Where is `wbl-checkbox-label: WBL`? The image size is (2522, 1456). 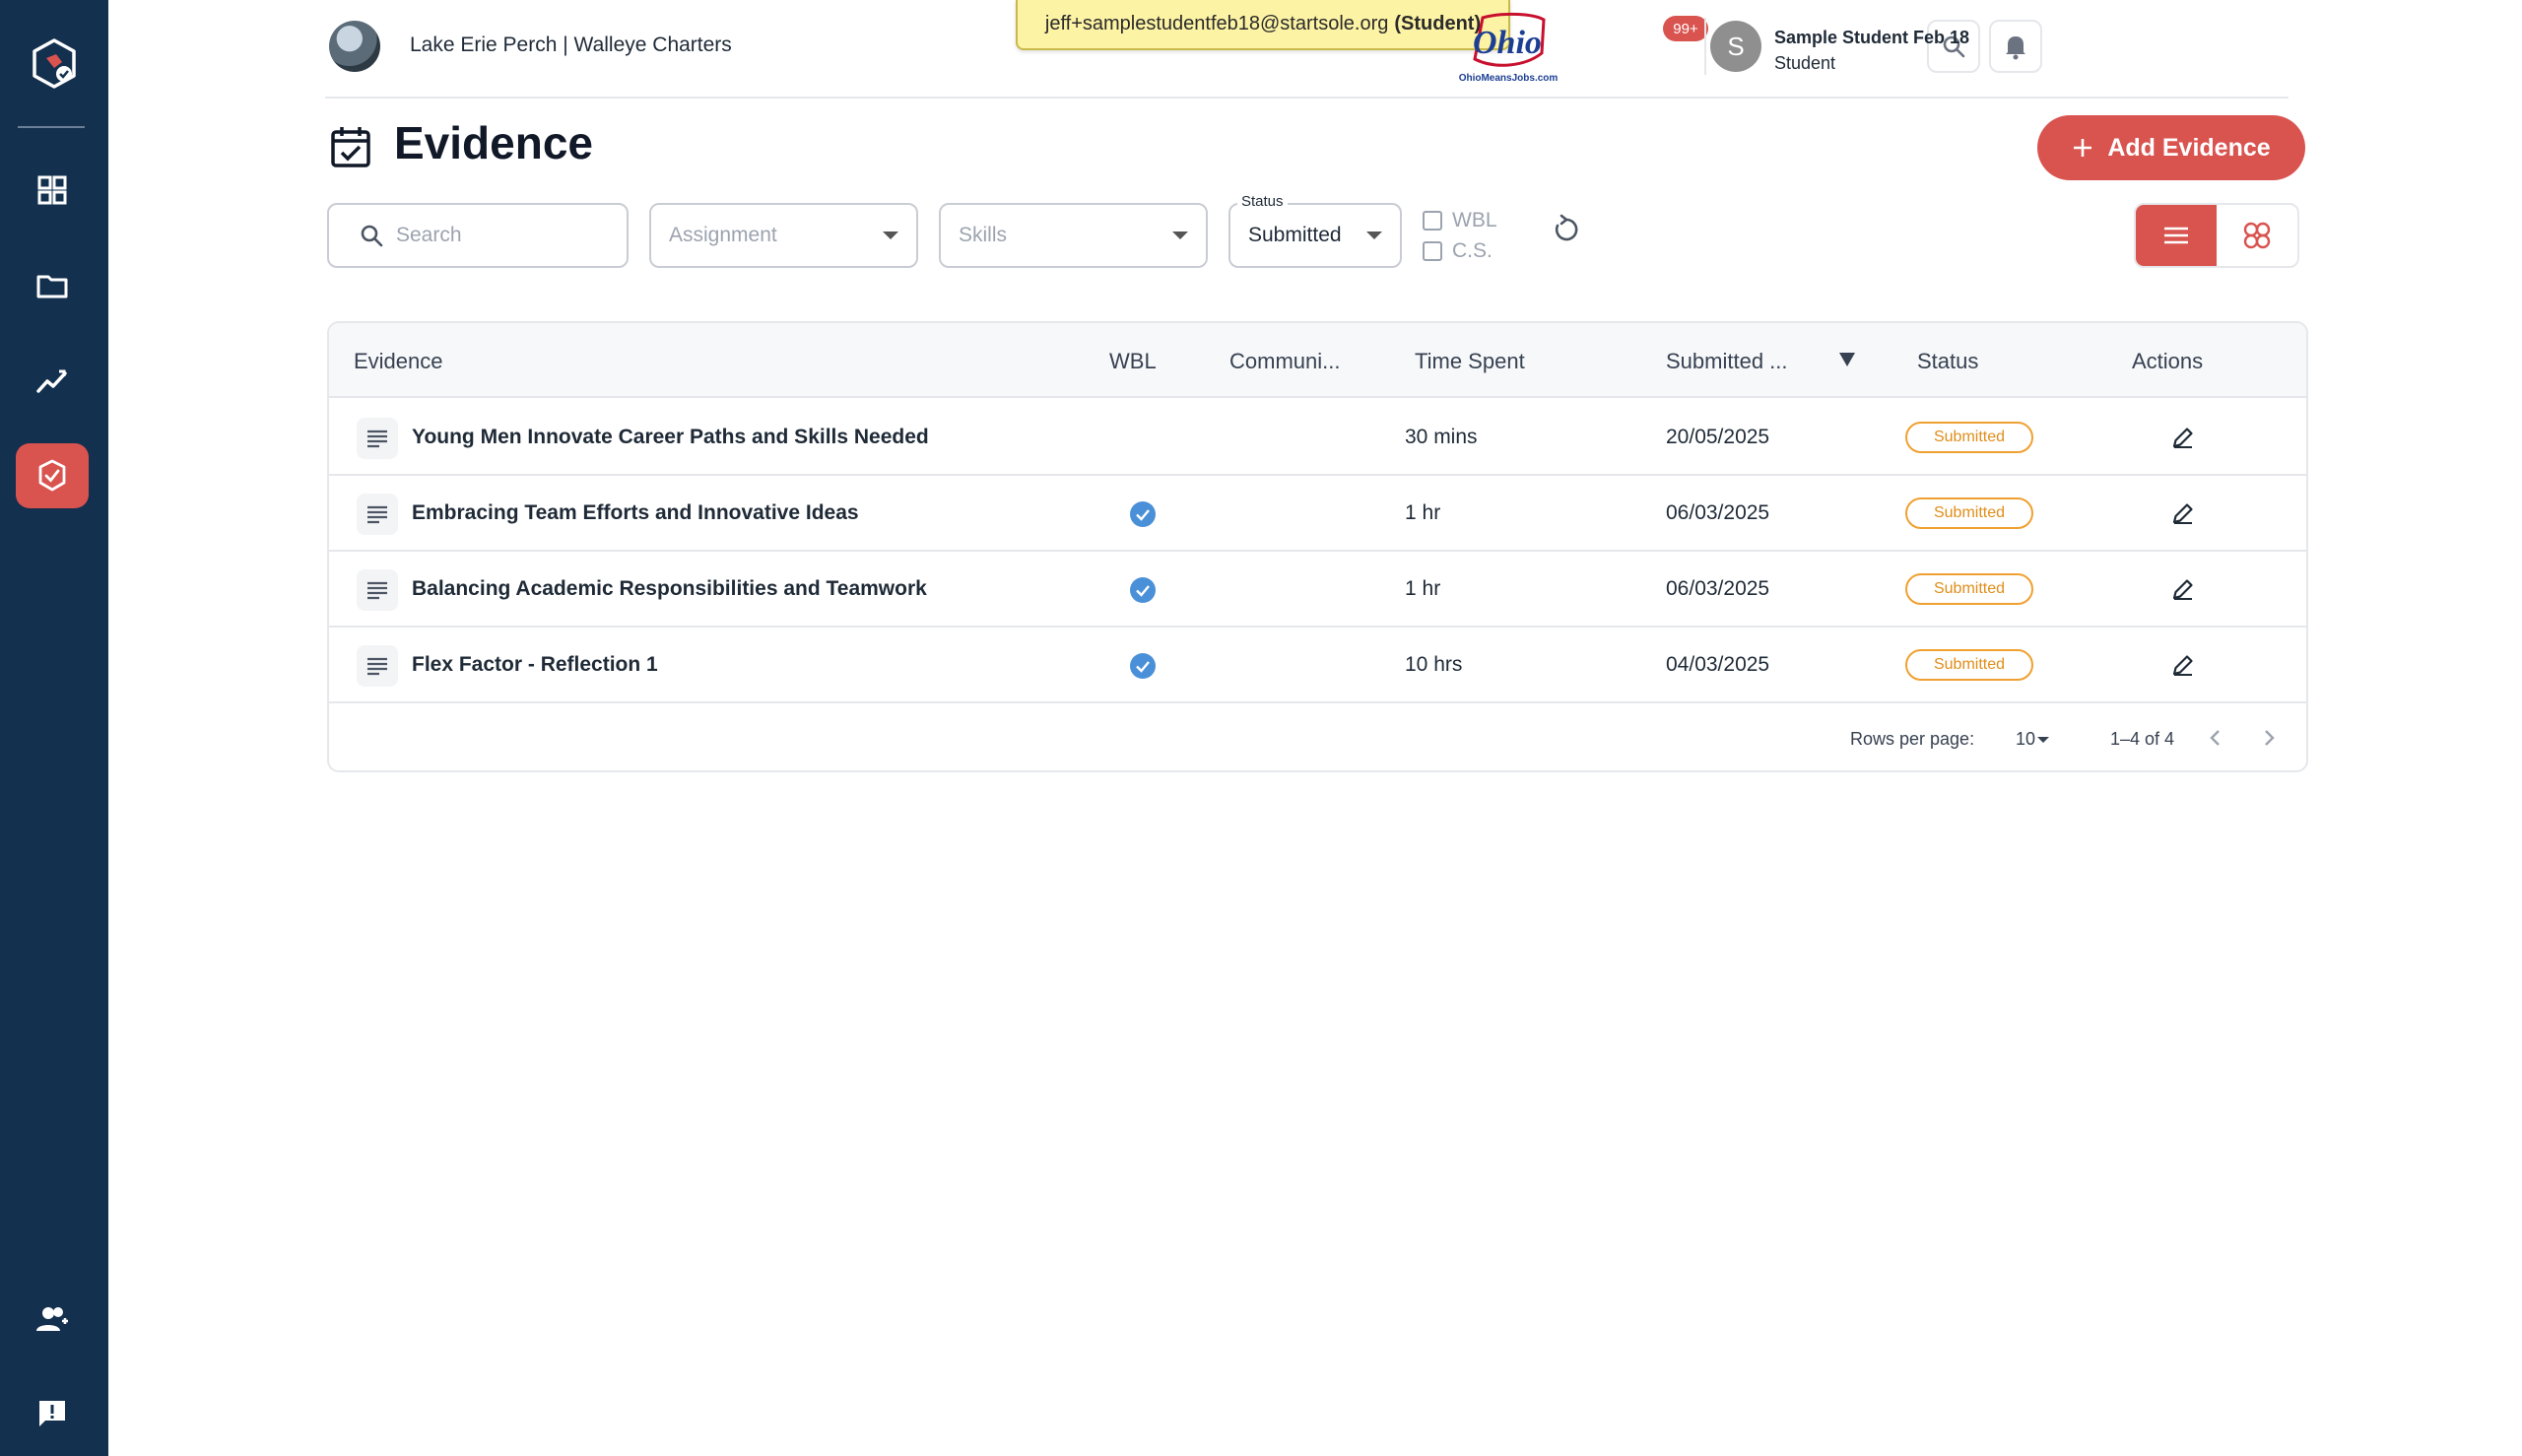
wbl-checkbox-label: WBL is located at coordinates (1474, 220).